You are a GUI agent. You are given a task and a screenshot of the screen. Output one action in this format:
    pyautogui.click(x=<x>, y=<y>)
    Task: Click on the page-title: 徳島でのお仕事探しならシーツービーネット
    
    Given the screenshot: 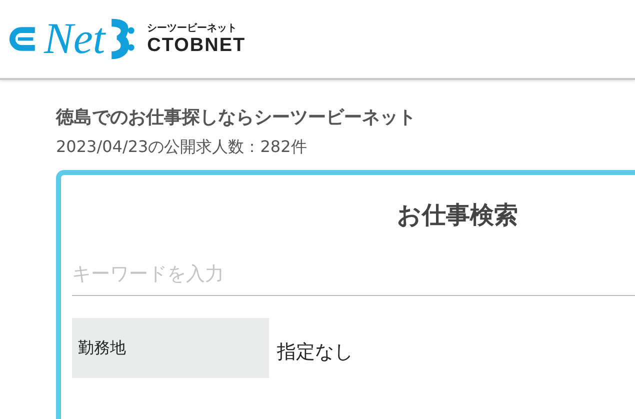 What is the action you would take?
    pyautogui.click(x=236, y=118)
    